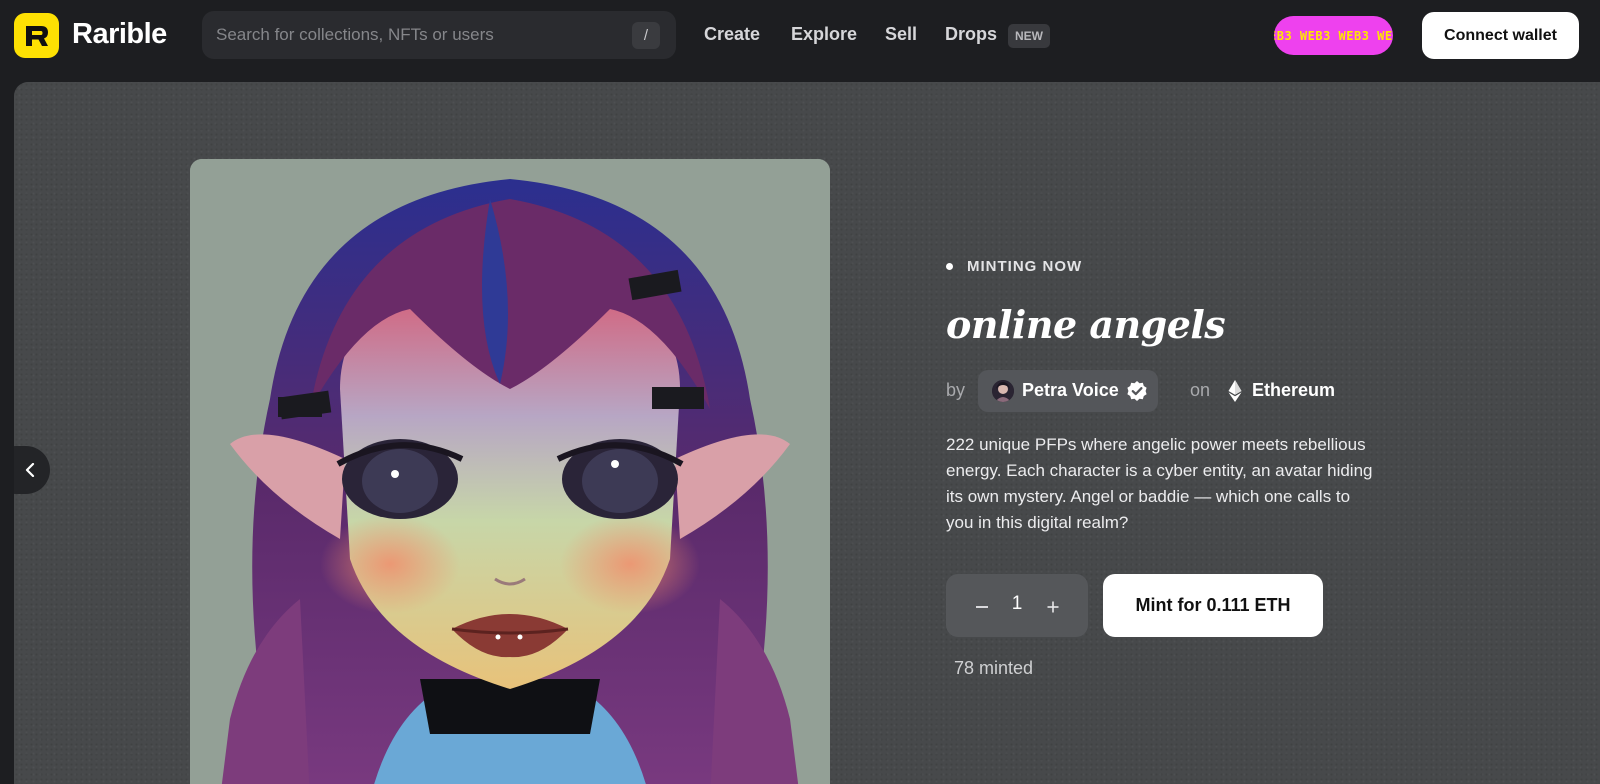 This screenshot has width=1600, height=784. I want to click on search-bar: /, so click(439, 35).